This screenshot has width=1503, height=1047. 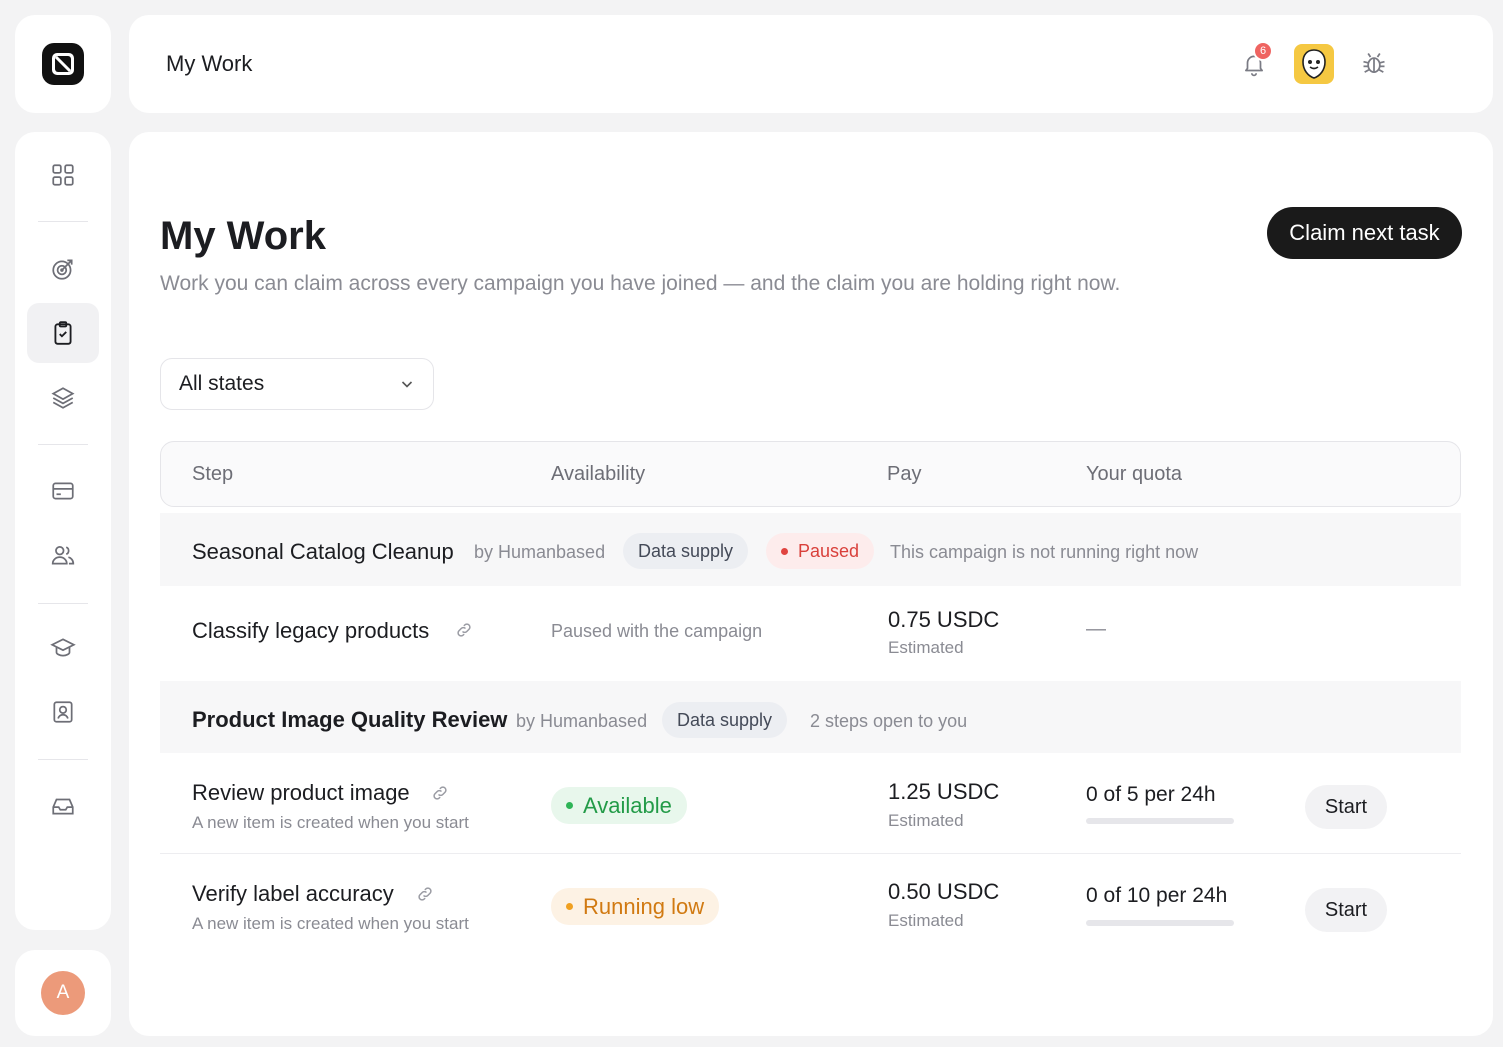 I want to click on claim-next-task-button: Claim next task, so click(x=1364, y=233).